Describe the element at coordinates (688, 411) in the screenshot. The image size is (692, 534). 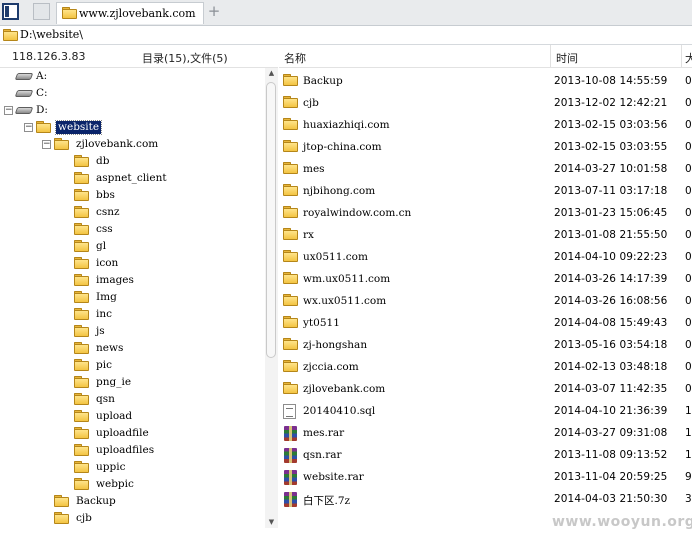
I see `file-size: 1(` at that location.